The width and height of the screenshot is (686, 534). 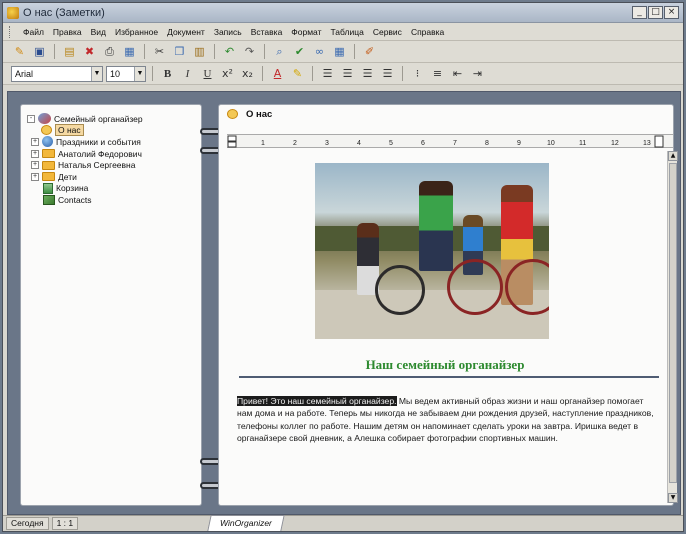 I want to click on align-justify-icon: ☰, so click(x=387, y=74).